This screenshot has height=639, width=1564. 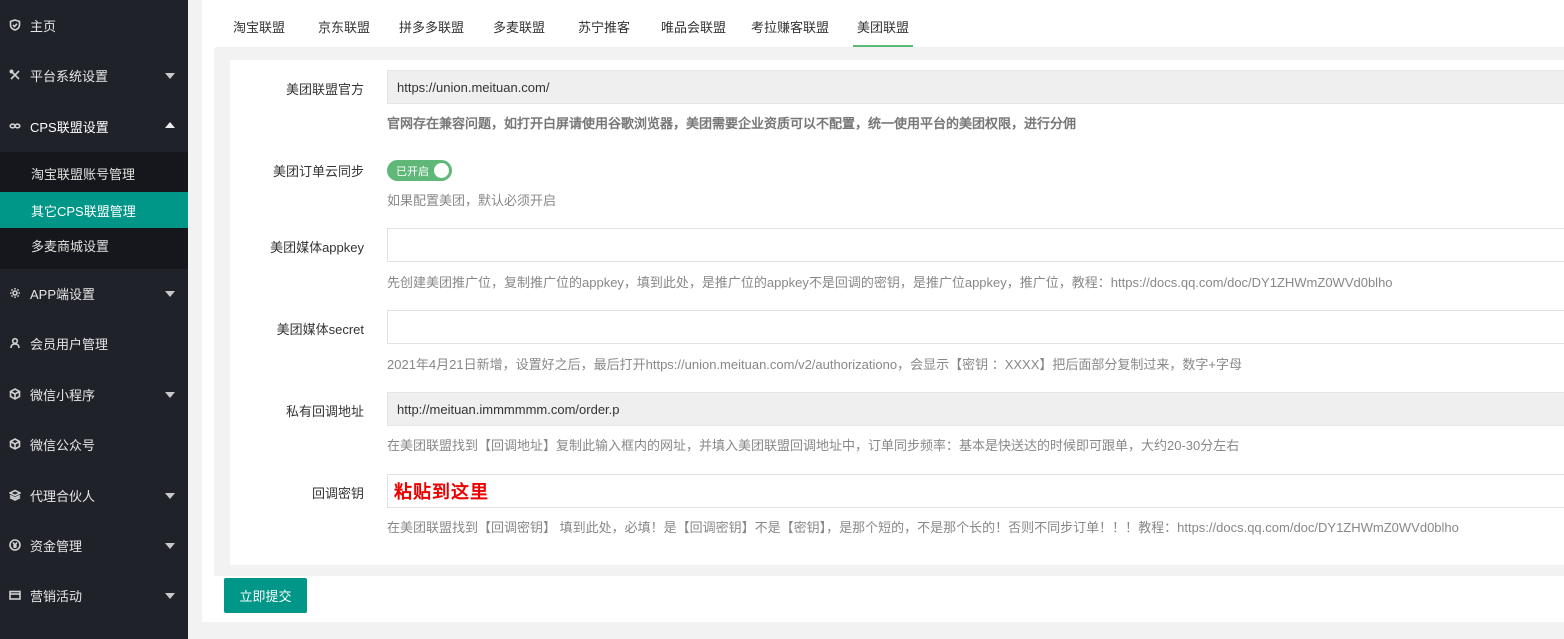 I want to click on subnav-item-taobao-accounts: 淘宝联盟账号管理, so click(x=94, y=173).